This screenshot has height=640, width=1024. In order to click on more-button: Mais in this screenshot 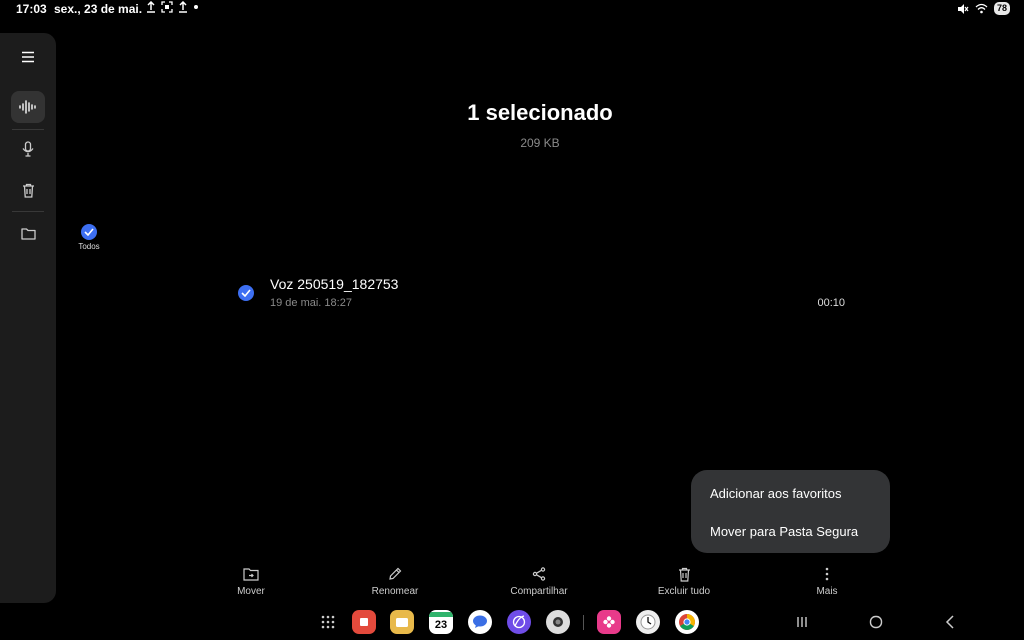, I will do `click(827, 581)`.